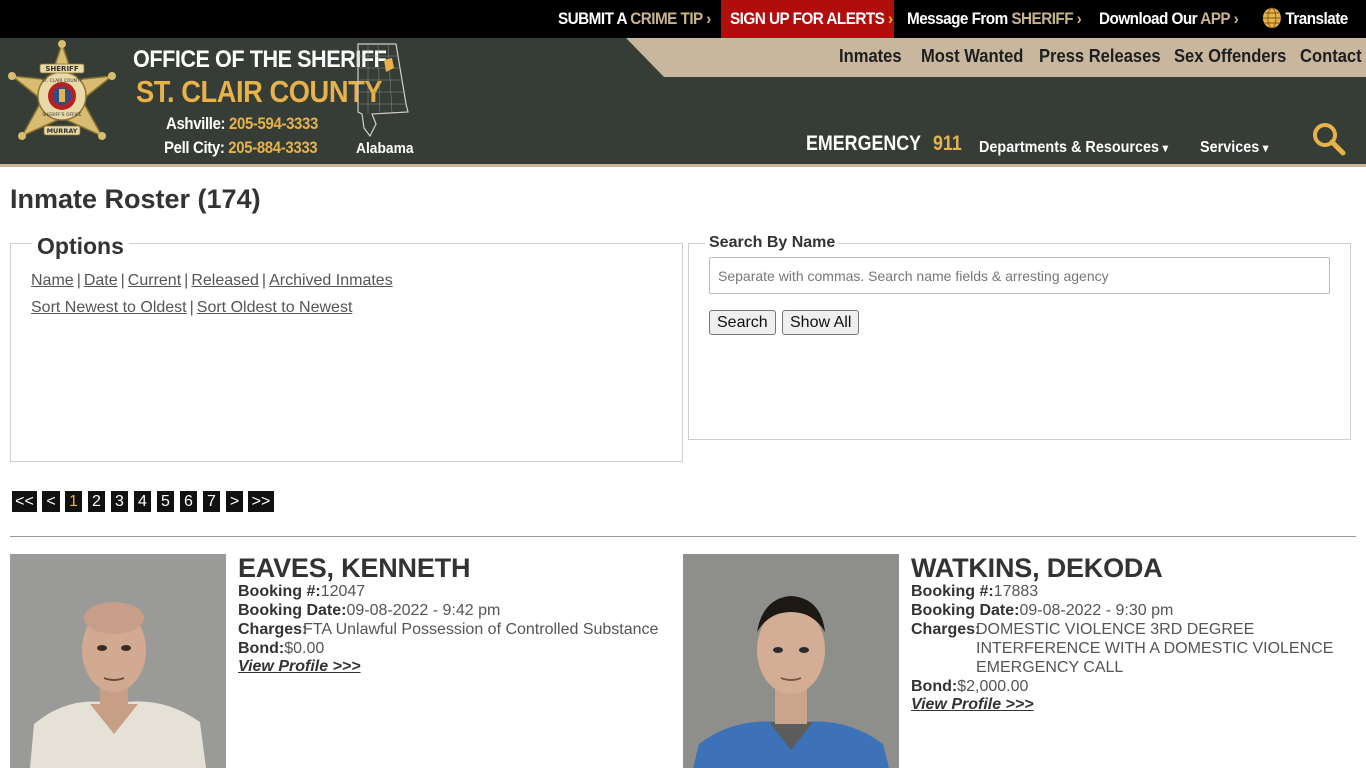 The width and height of the screenshot is (1366, 768). What do you see at coordinates (52, 280) in the screenshot?
I see `filter-name-link: Name` at bounding box center [52, 280].